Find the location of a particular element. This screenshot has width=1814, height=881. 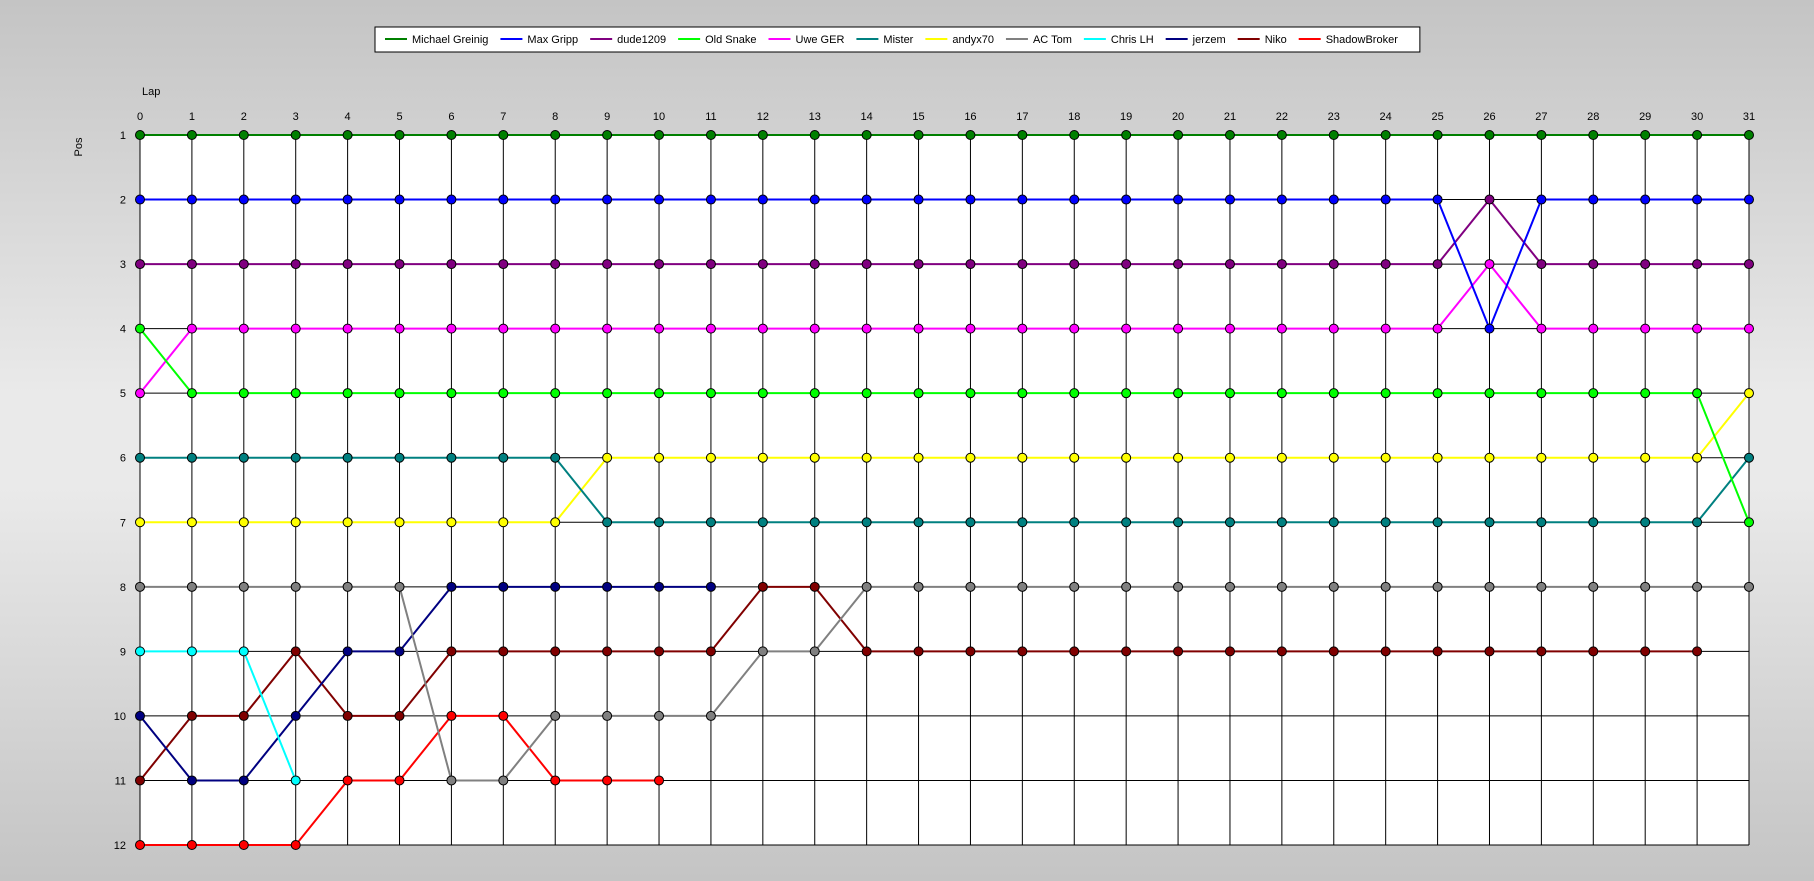

y-tick-label: 1 is located at coordinates (123, 136).